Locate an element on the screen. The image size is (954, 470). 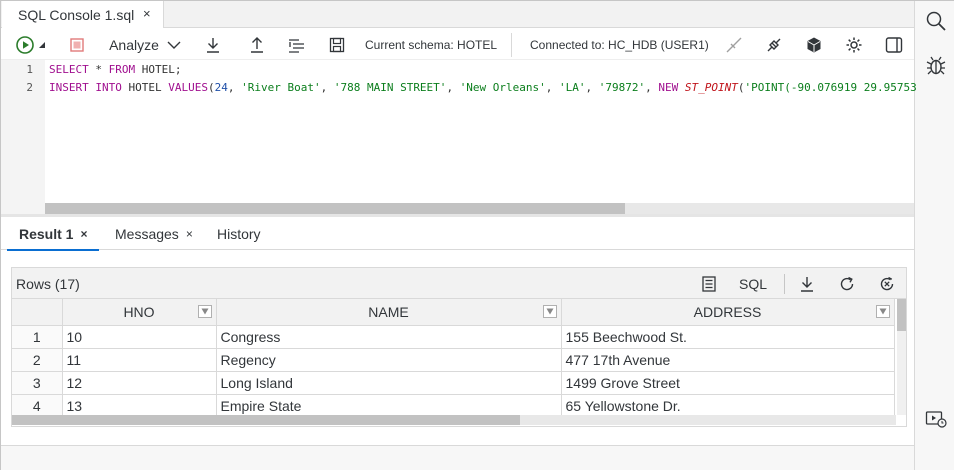
editor-tab-title: SQL Console 1.sql is located at coordinates (76, 14).